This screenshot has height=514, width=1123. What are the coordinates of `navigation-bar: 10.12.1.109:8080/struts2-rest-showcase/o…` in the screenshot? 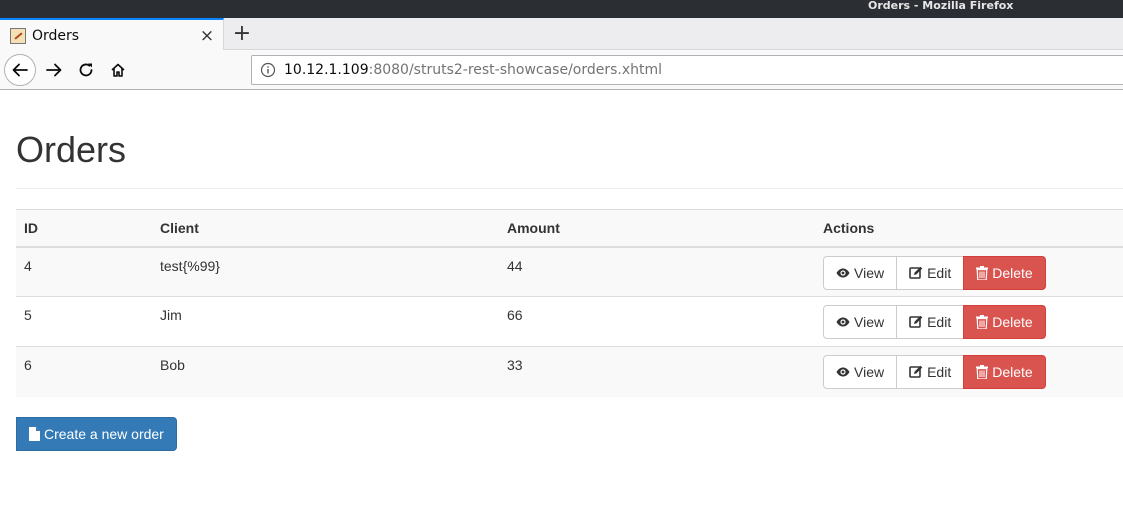 It's located at (561, 70).